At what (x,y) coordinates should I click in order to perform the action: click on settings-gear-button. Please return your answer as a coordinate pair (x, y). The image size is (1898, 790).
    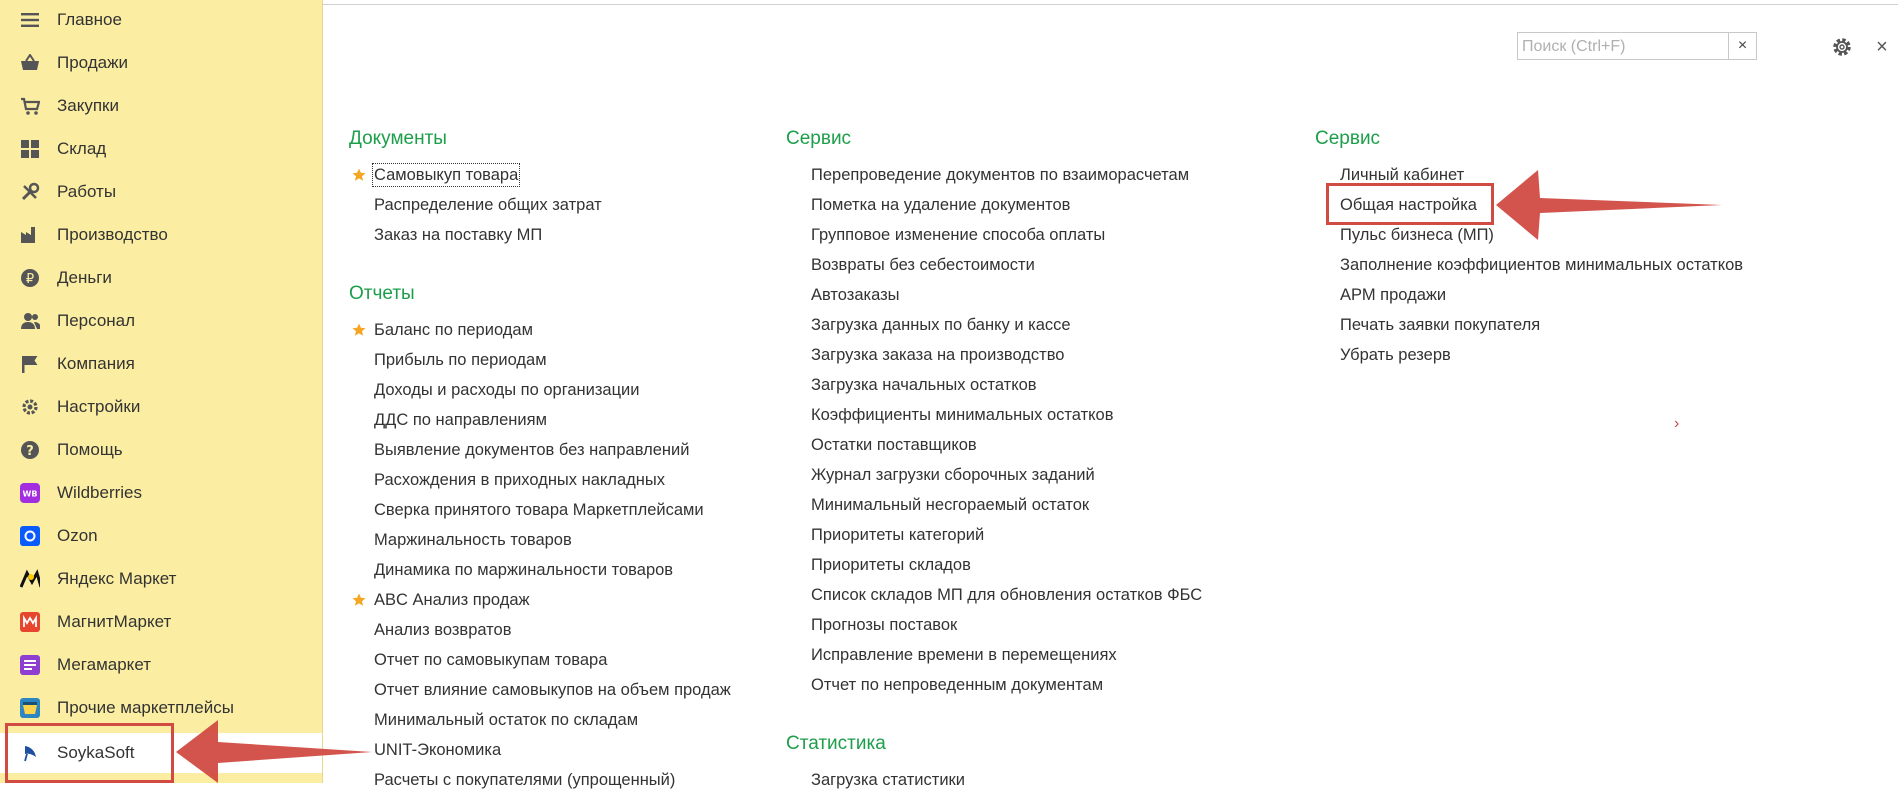
    Looking at the image, I should click on (1842, 47).